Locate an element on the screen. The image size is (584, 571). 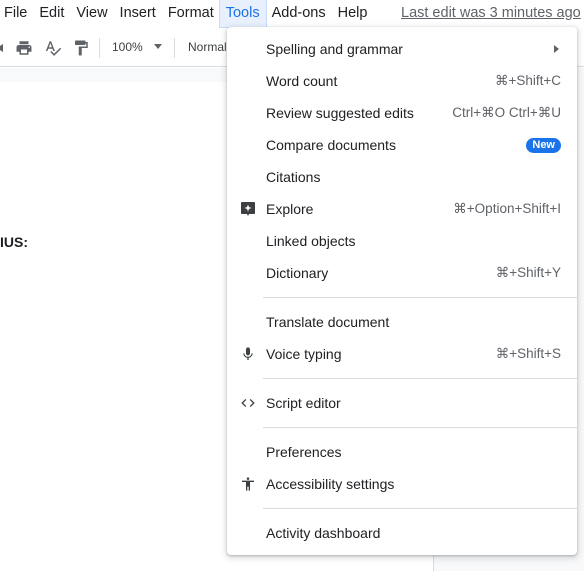
spellcheck-icon is located at coordinates (53, 48).